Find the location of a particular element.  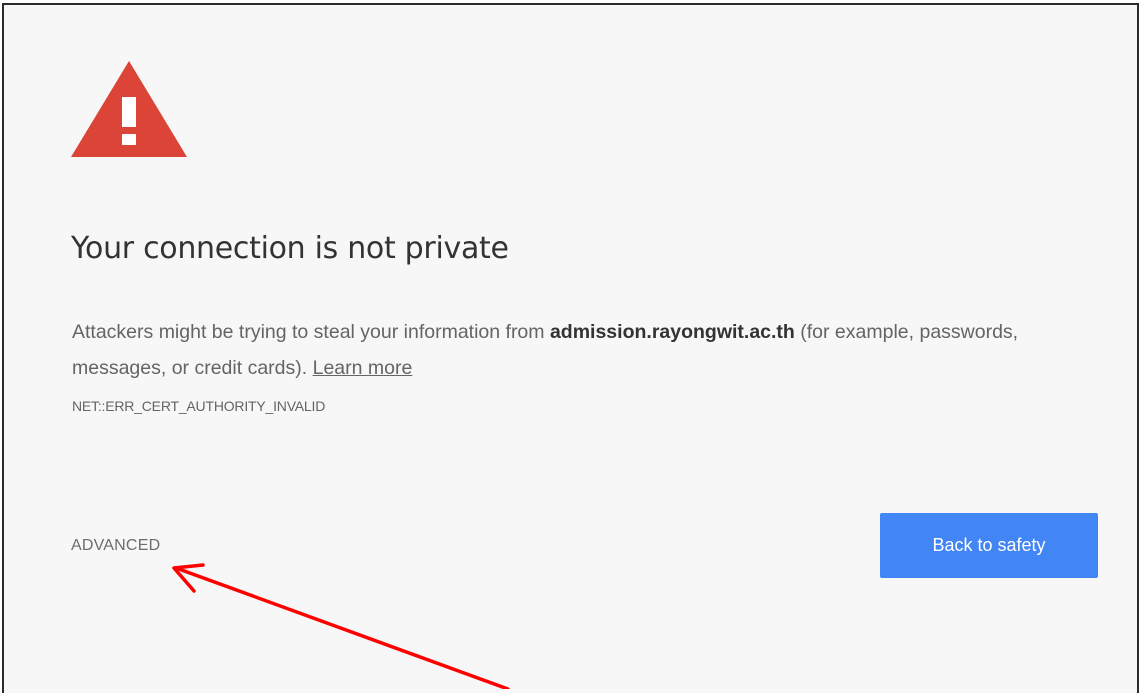

error-code: NET::ERR_CERT_AUTHORITY_INVALID is located at coordinates (199, 406).